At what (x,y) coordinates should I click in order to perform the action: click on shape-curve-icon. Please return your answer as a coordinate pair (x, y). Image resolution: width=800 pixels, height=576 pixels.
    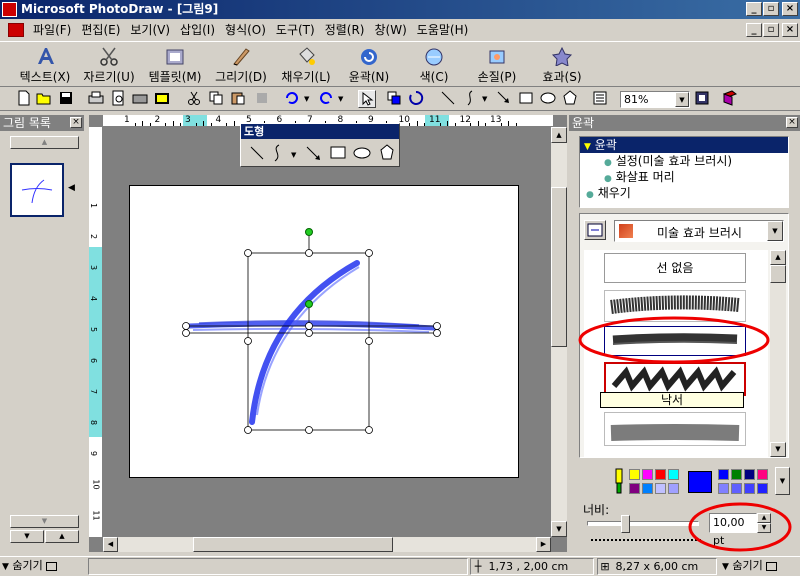
    Looking at the image, I should click on (277, 153).